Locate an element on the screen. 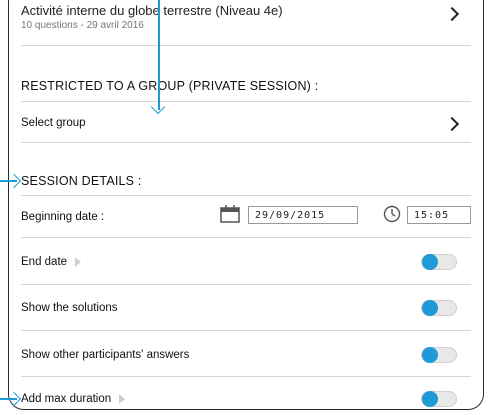 The width and height of the screenshot is (498, 415). beginning-date-row: Beginning date : 29/09/2015 15:05 is located at coordinates (246, 216).